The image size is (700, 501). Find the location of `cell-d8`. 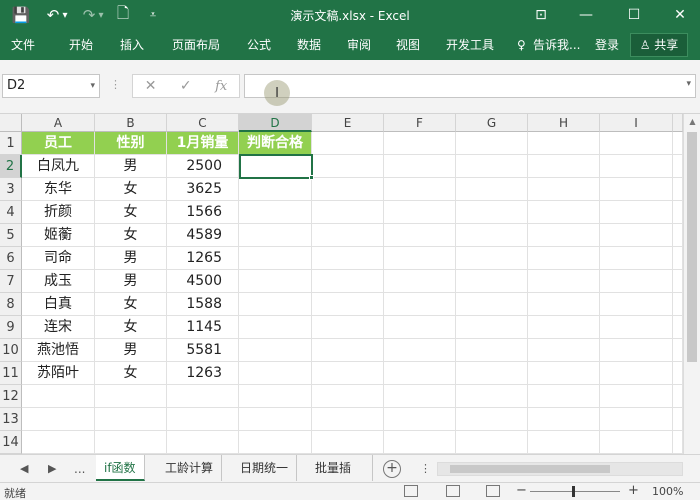

cell-d8 is located at coordinates (275, 304).